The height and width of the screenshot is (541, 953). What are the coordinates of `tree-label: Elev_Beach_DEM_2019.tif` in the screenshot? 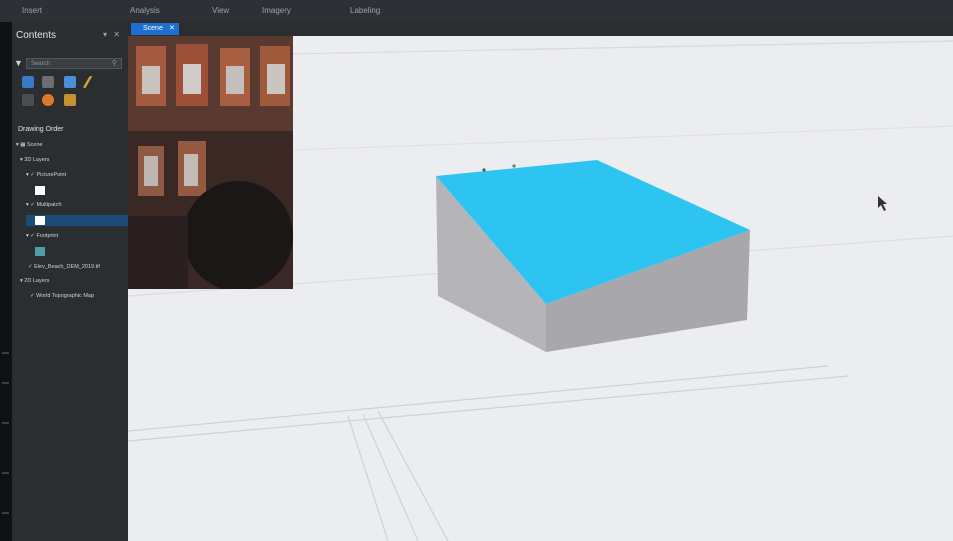 It's located at (67, 267).